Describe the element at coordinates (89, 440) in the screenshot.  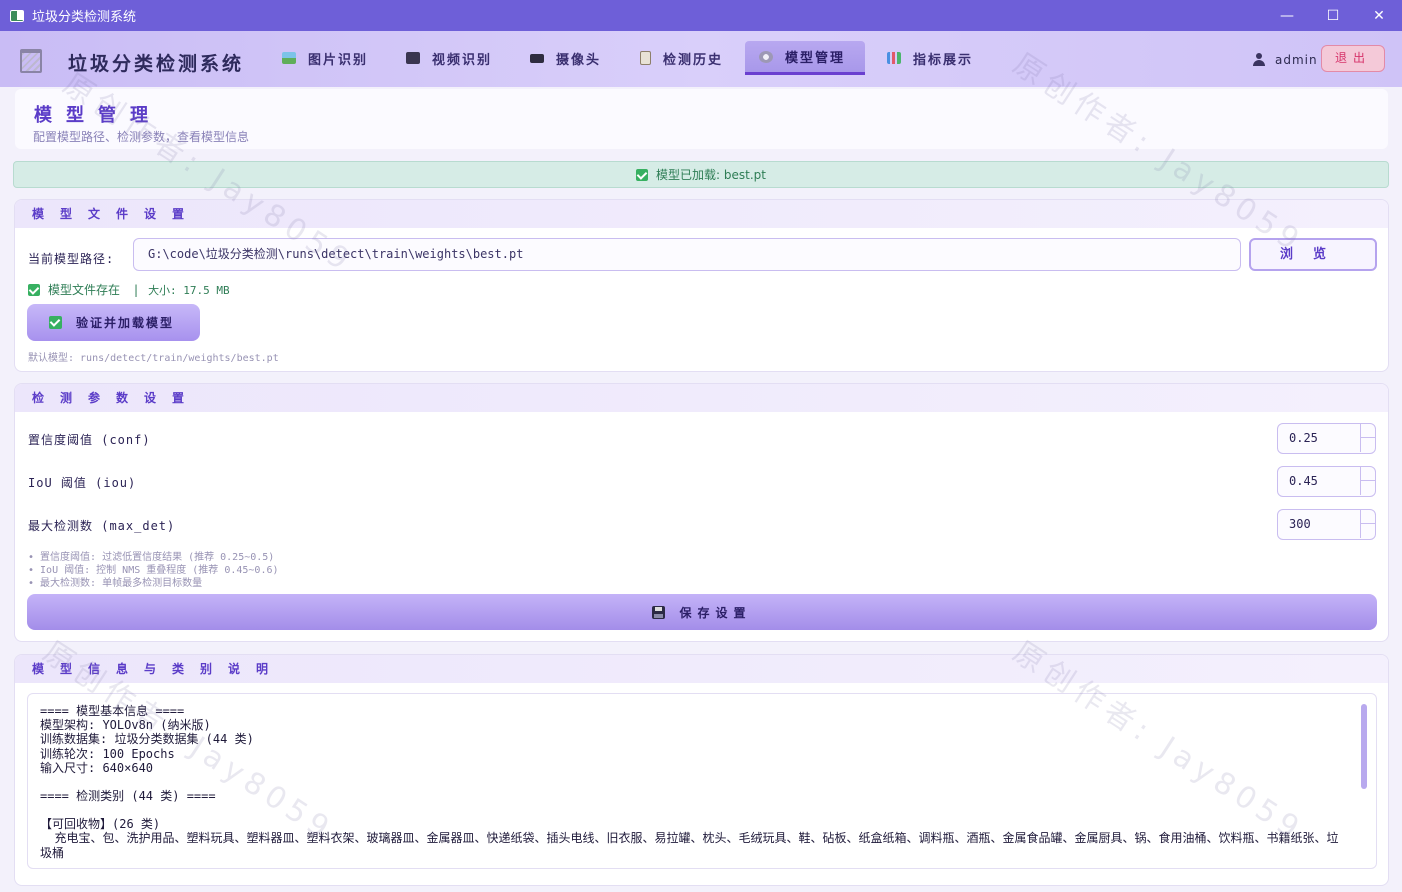
I see `conf-label: 置信度阈值 (conf)` at that location.